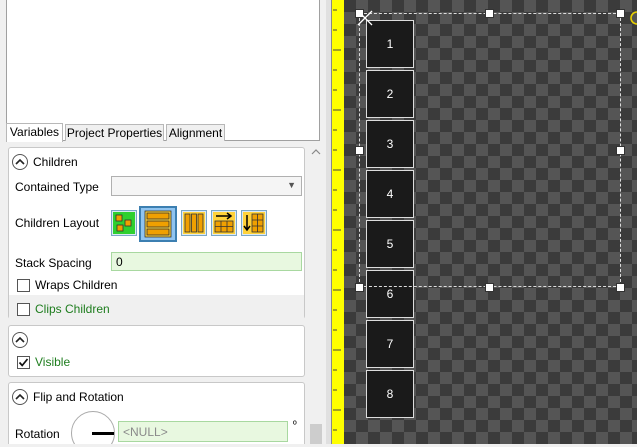  I want to click on rotate-handle-icon, so click(632, 18).